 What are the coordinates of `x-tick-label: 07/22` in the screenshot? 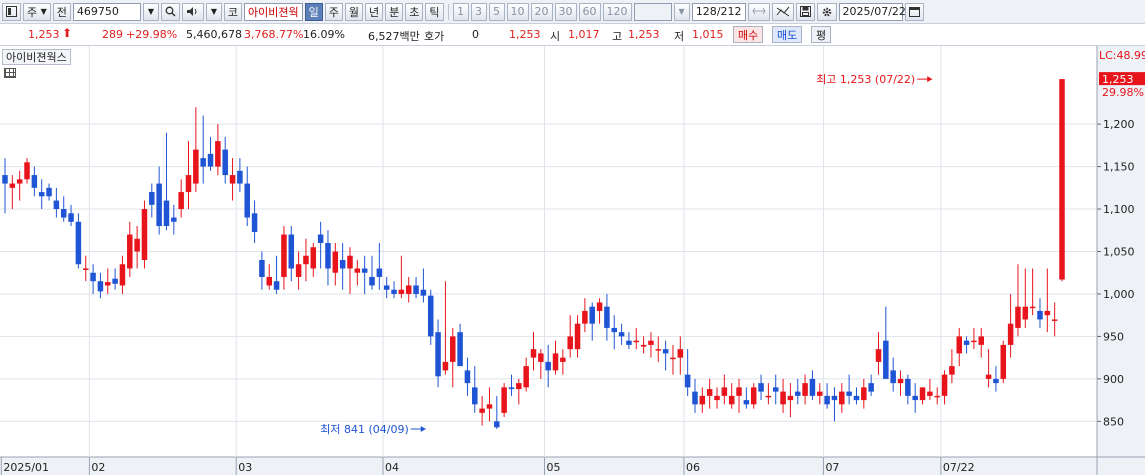 It's located at (959, 467).